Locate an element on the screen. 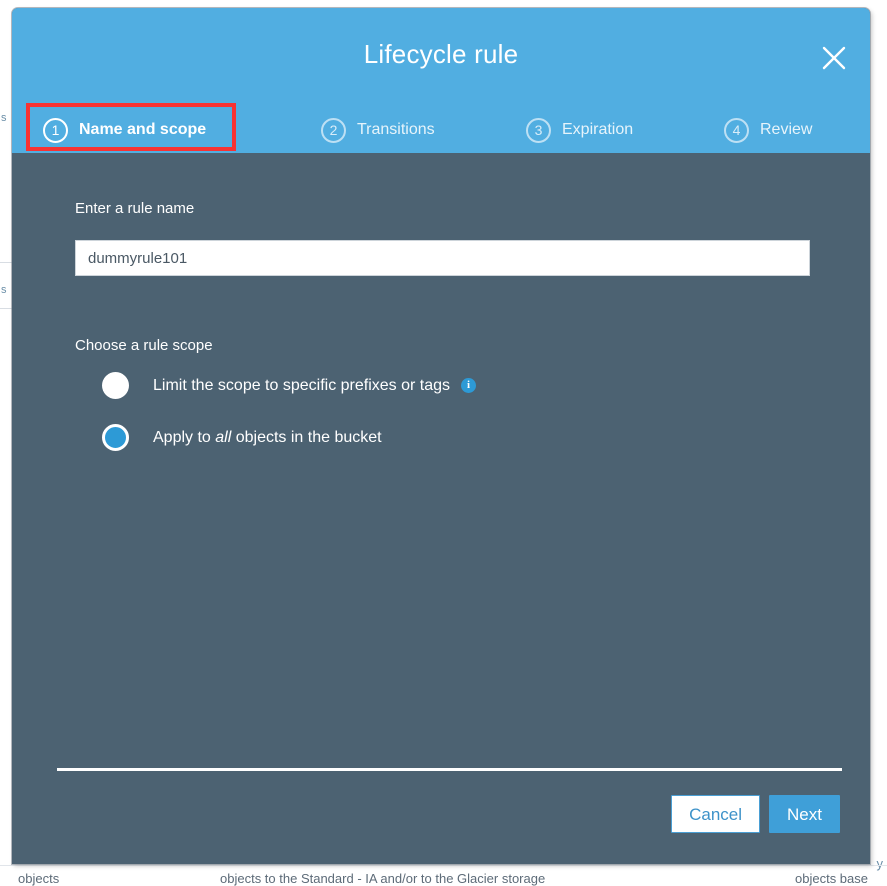  step-number: 3 is located at coordinates (538, 130).